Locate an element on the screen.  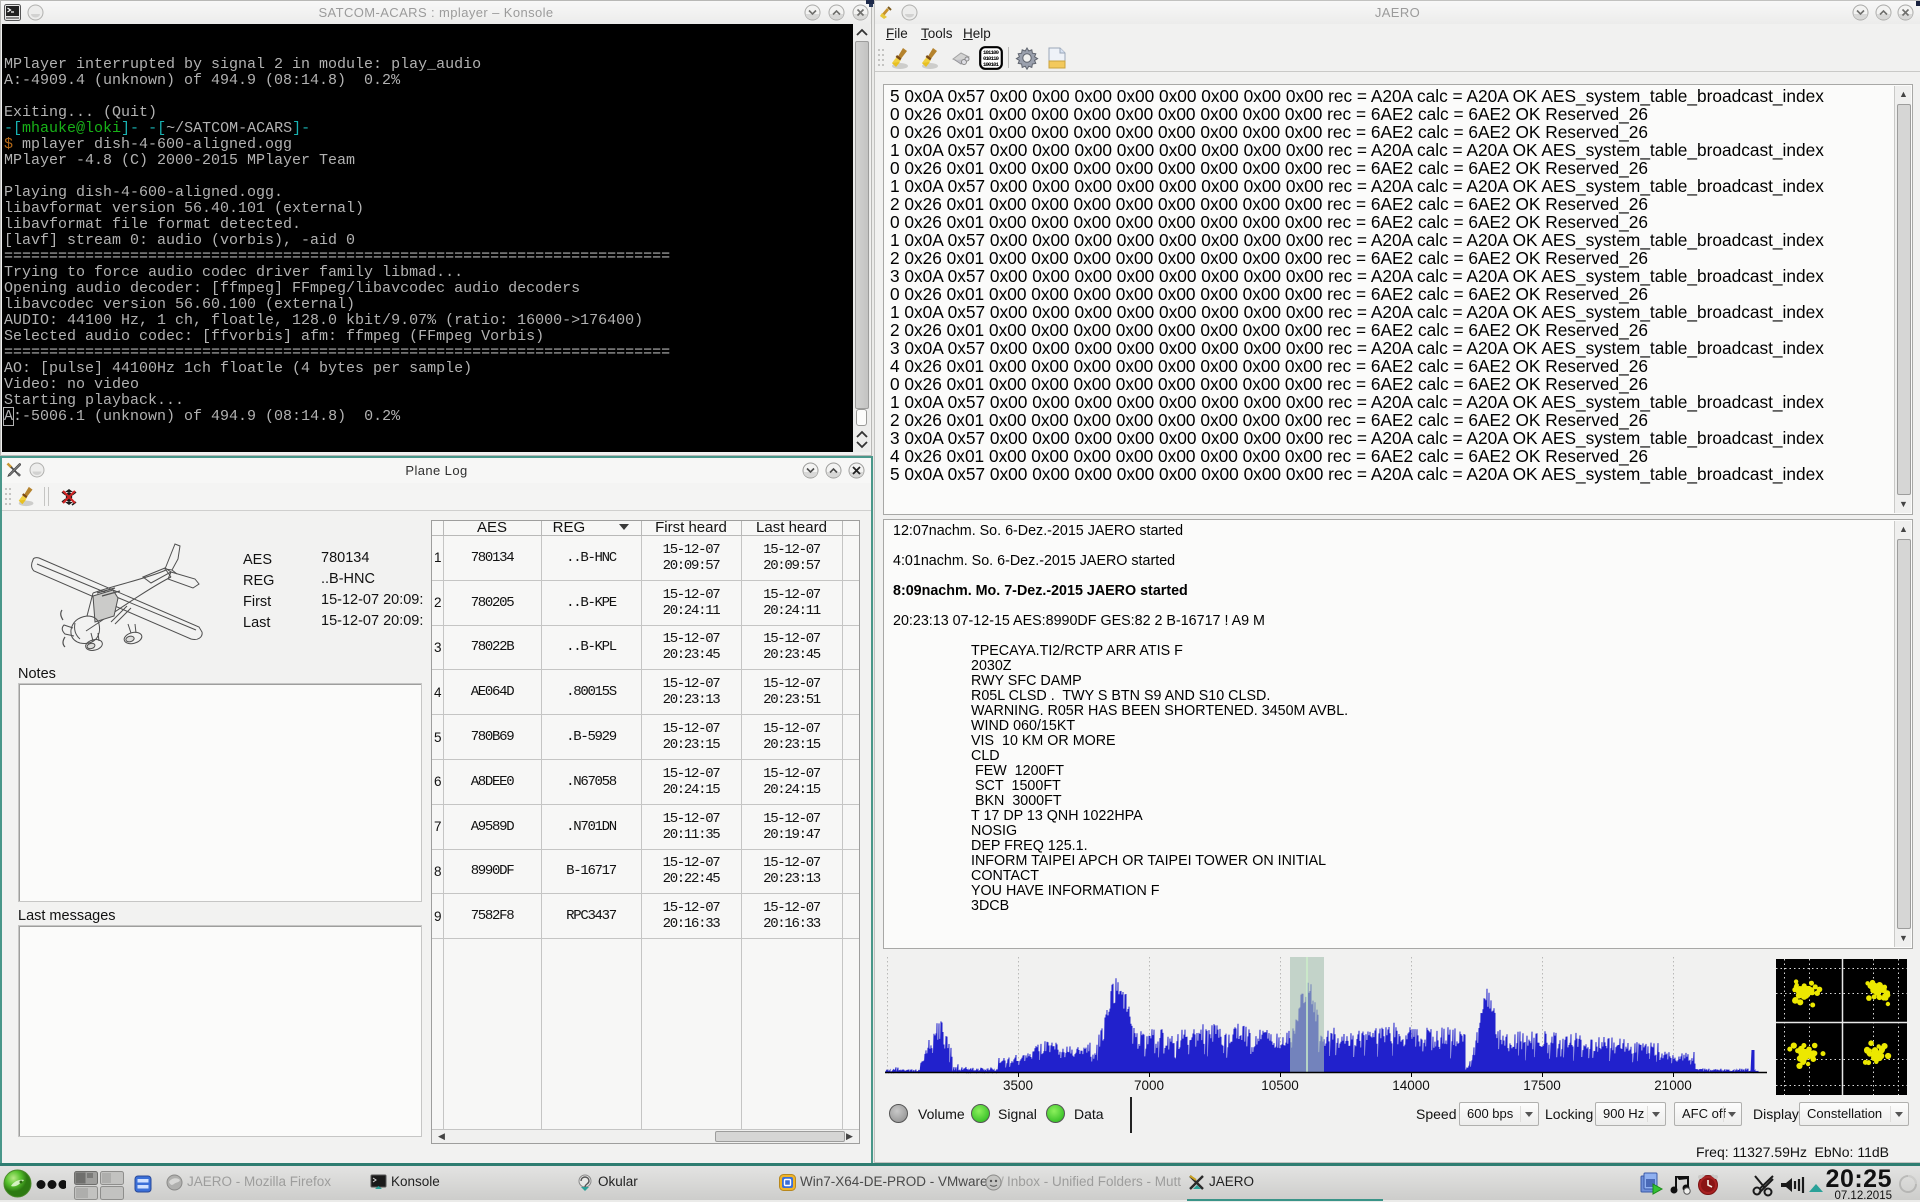
svg-text: 21000 is located at coordinates (1673, 1085).